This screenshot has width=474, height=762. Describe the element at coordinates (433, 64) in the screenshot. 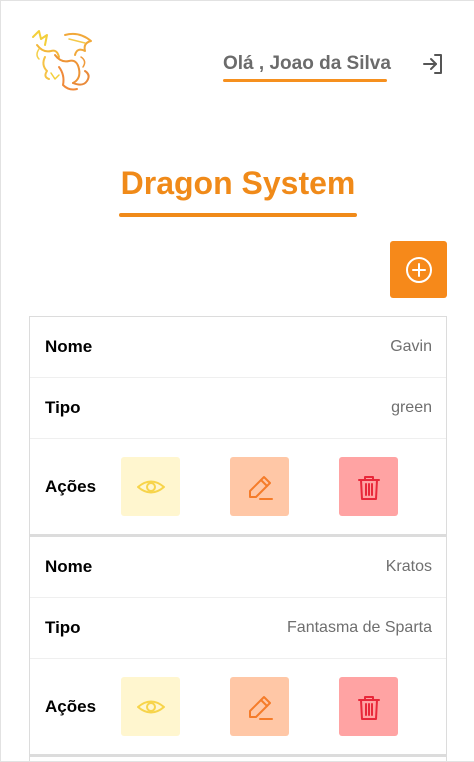

I see `logout-icon` at that location.